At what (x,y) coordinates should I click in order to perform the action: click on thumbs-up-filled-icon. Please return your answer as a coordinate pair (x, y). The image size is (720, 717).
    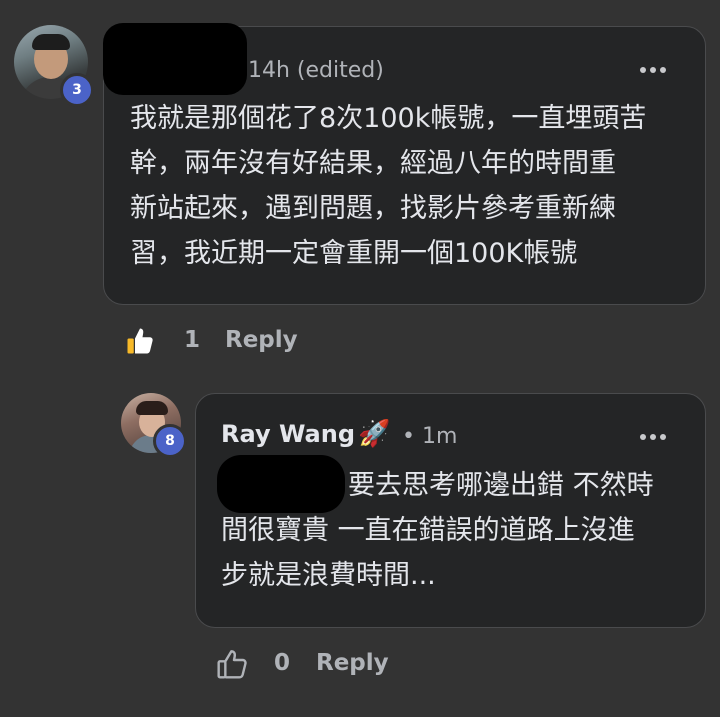
    Looking at the image, I should click on (140, 341).